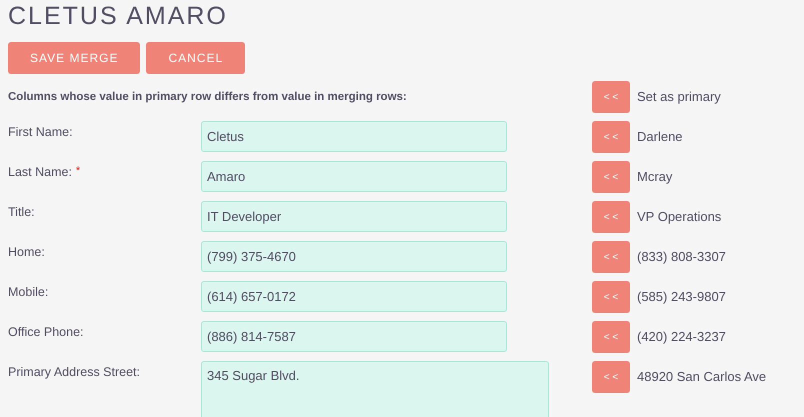 The height and width of the screenshot is (417, 804). I want to click on page-title: CLETUS AMARO, so click(118, 16).